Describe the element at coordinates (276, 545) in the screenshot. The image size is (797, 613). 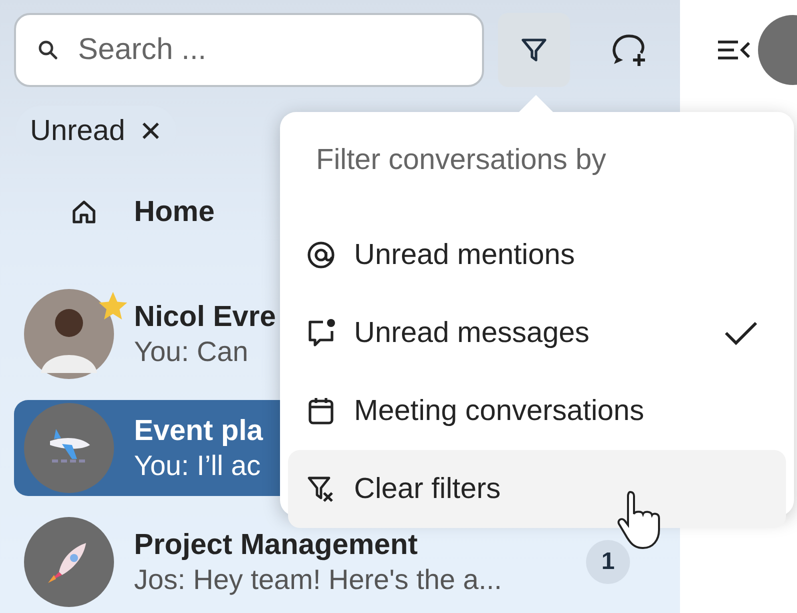
I see `conversation-name: Project Management` at that location.